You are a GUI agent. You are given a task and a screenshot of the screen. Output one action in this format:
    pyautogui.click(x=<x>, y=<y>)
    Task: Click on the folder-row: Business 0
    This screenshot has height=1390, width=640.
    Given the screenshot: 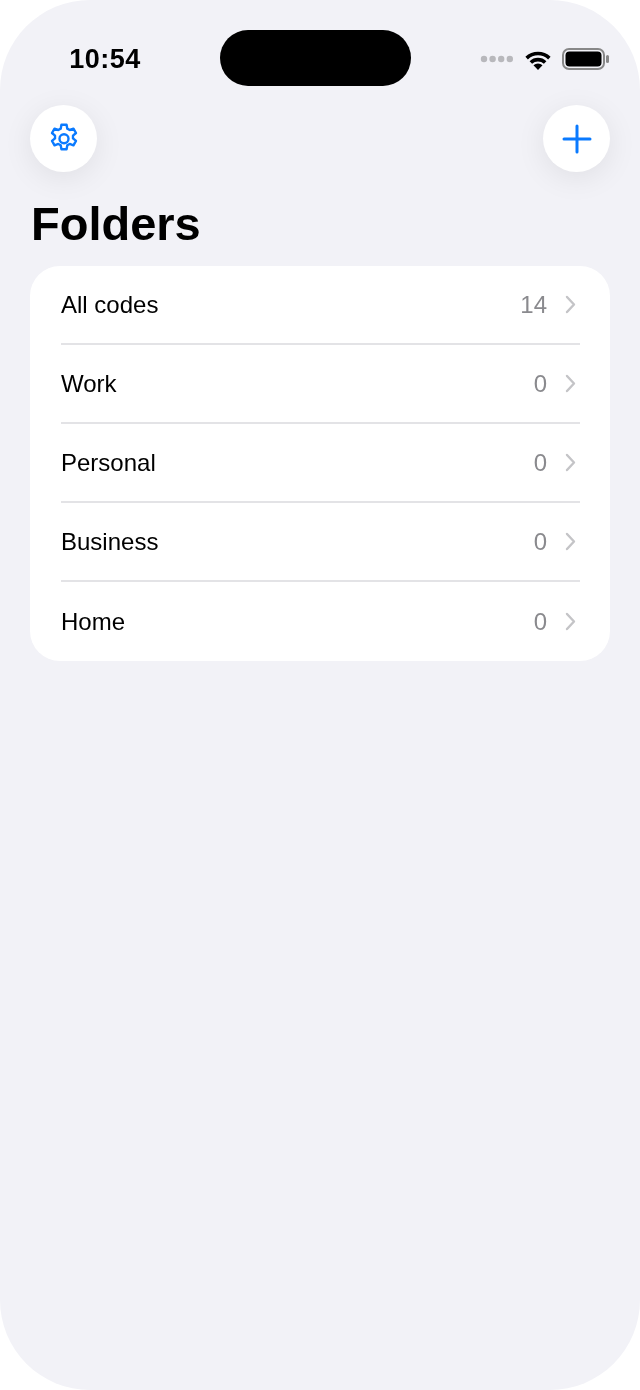 What is the action you would take?
    pyautogui.click(x=320, y=542)
    